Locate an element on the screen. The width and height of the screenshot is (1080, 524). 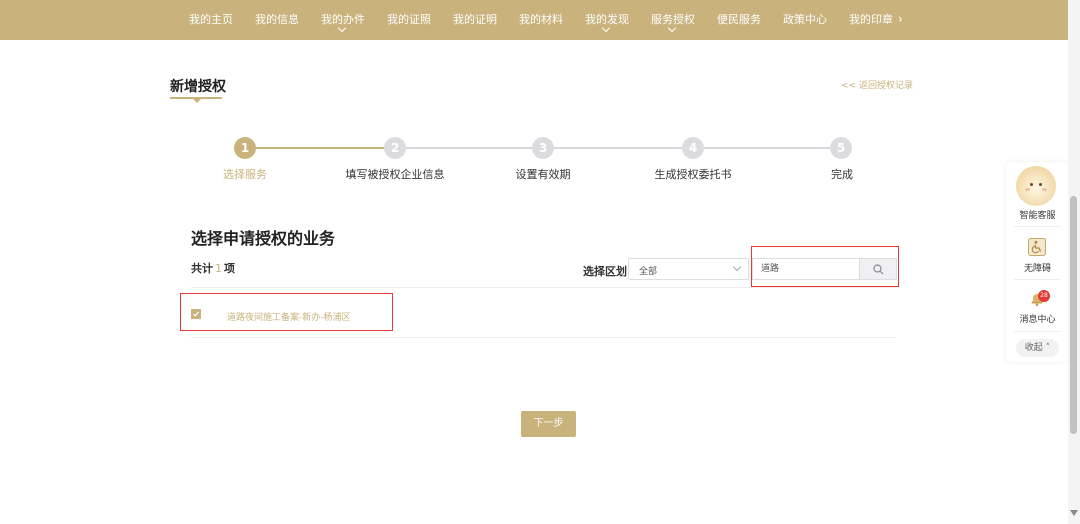
count-prefix: 共计 is located at coordinates (202, 268).